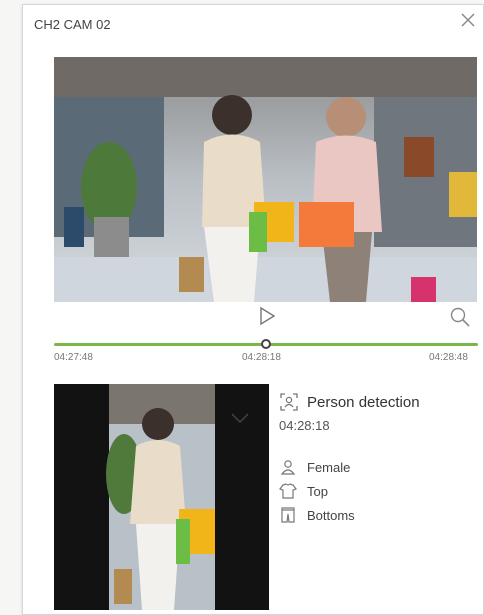  What do you see at coordinates (267, 316) in the screenshot?
I see `play-icon` at bounding box center [267, 316].